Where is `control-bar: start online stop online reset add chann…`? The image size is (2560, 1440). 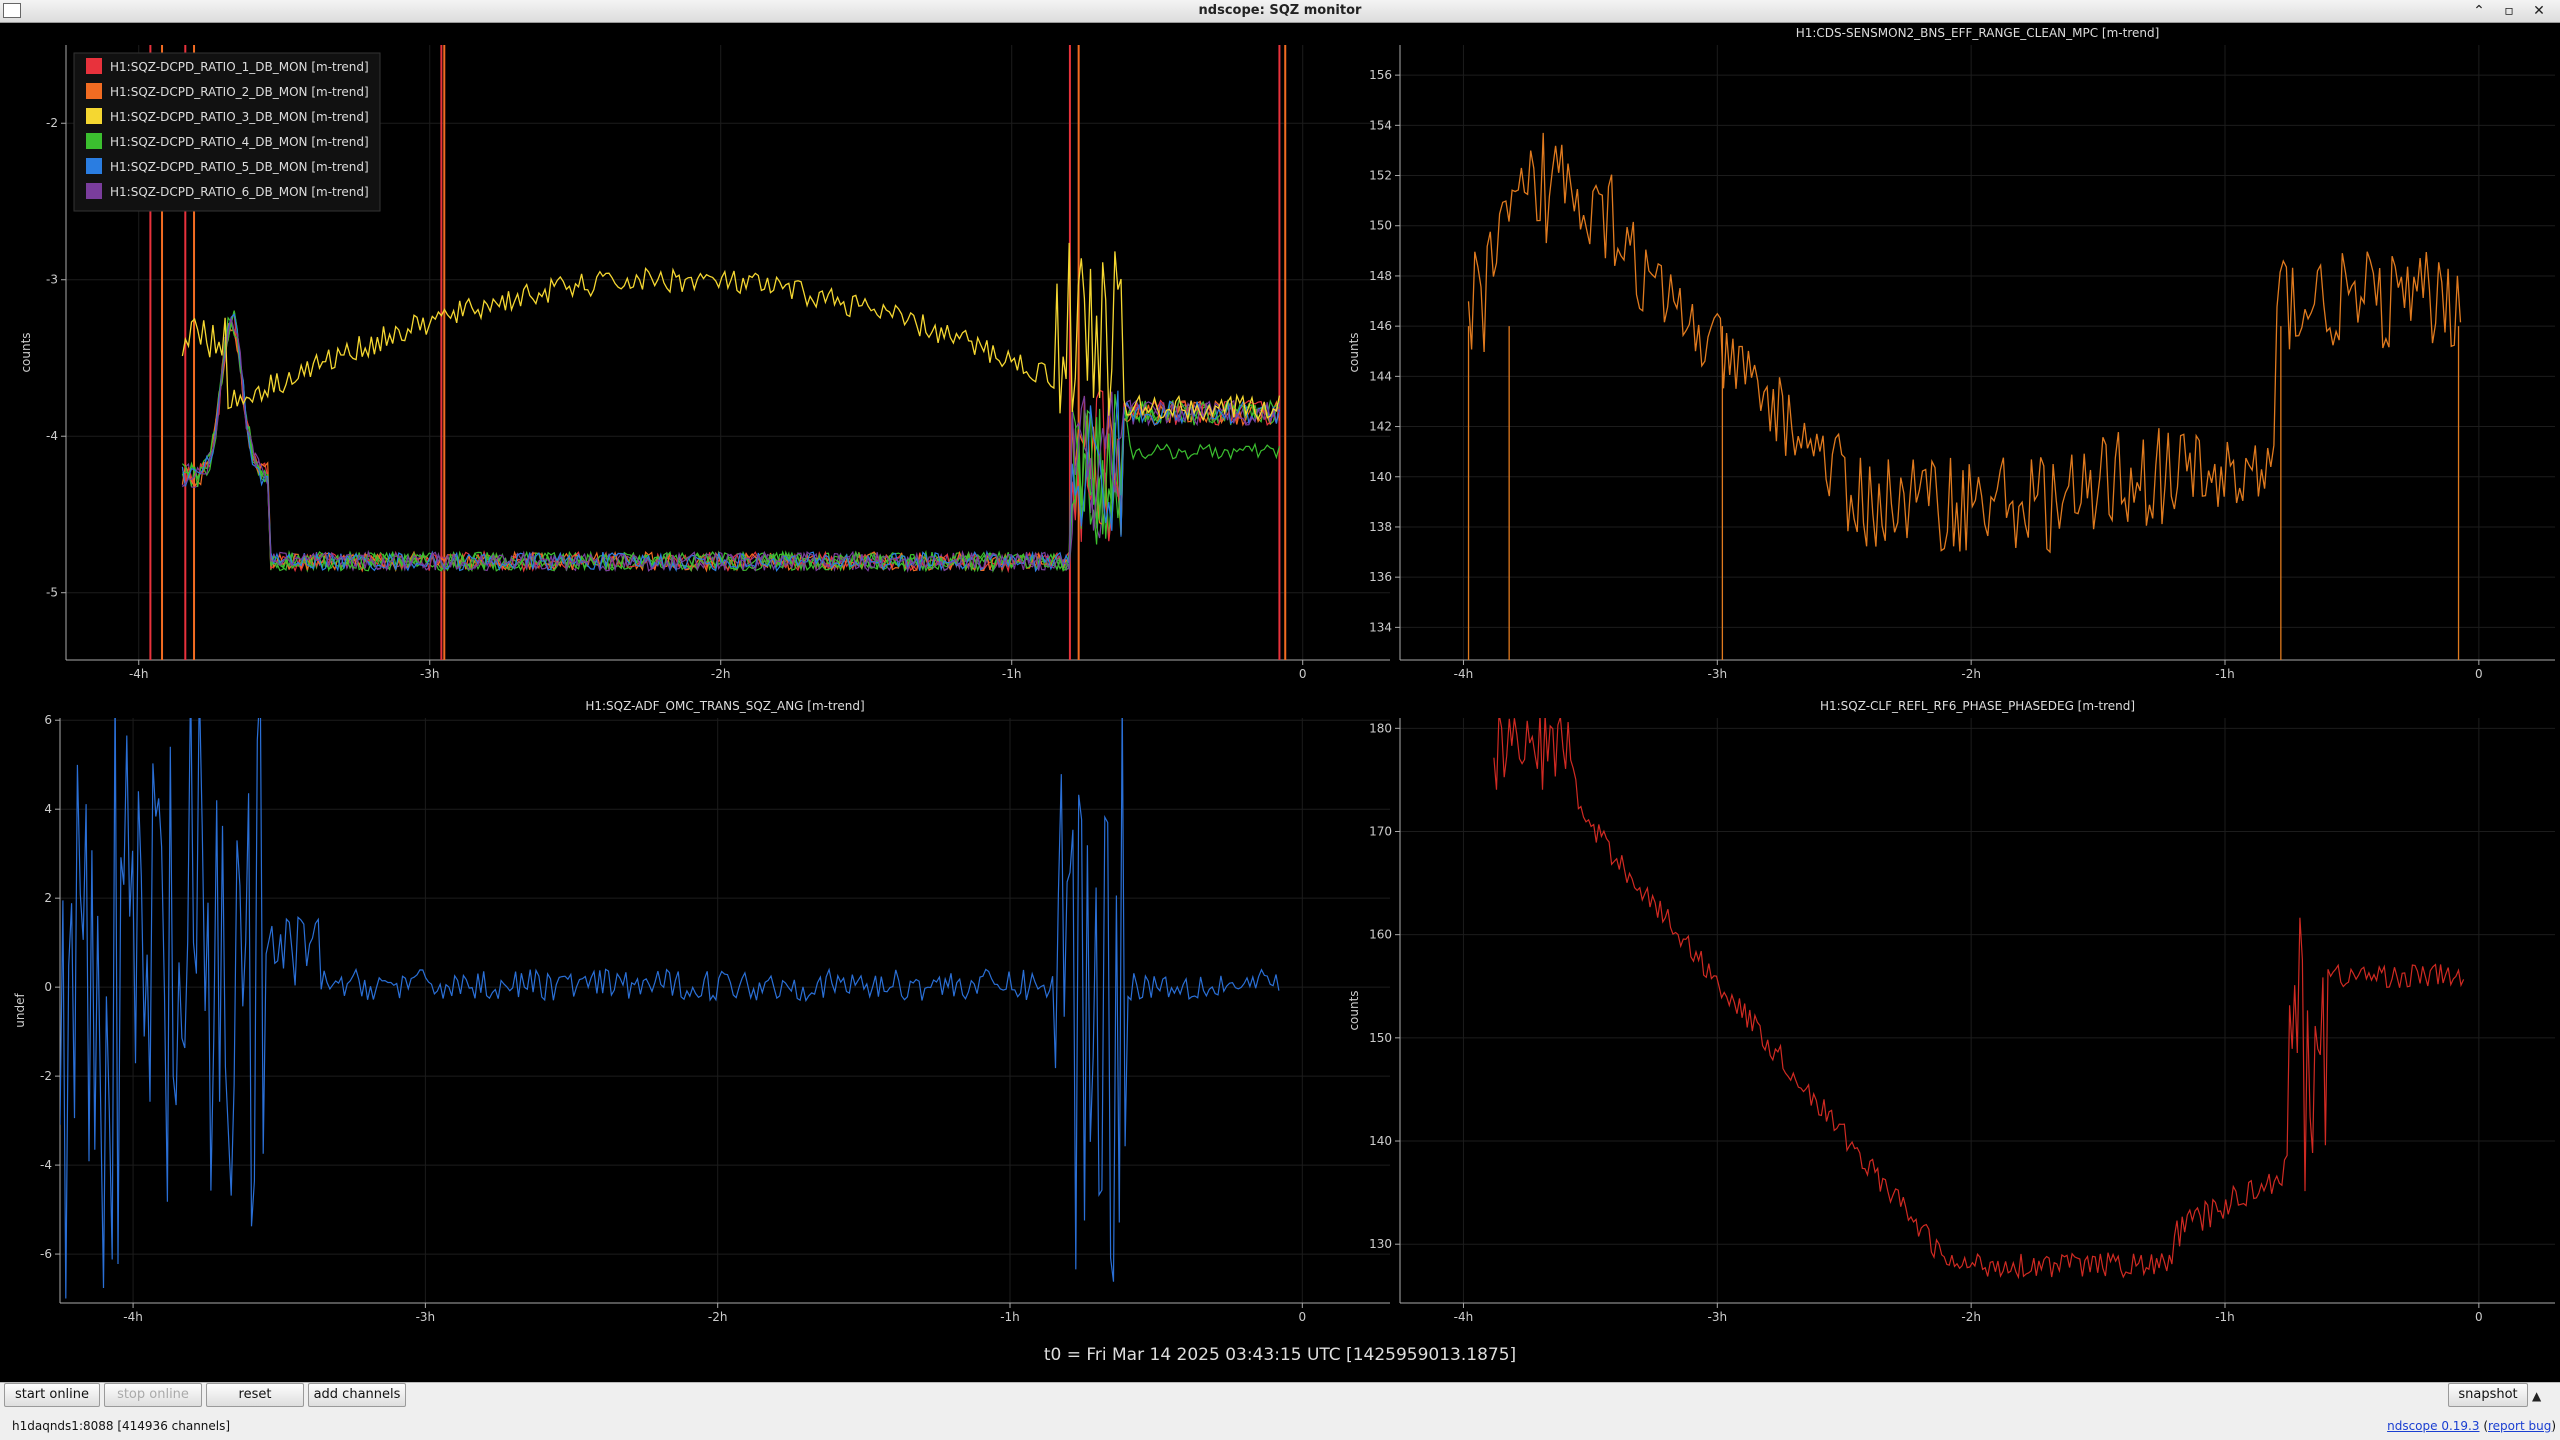 control-bar: start online stop online reset add chann… is located at coordinates (1280, 1411).